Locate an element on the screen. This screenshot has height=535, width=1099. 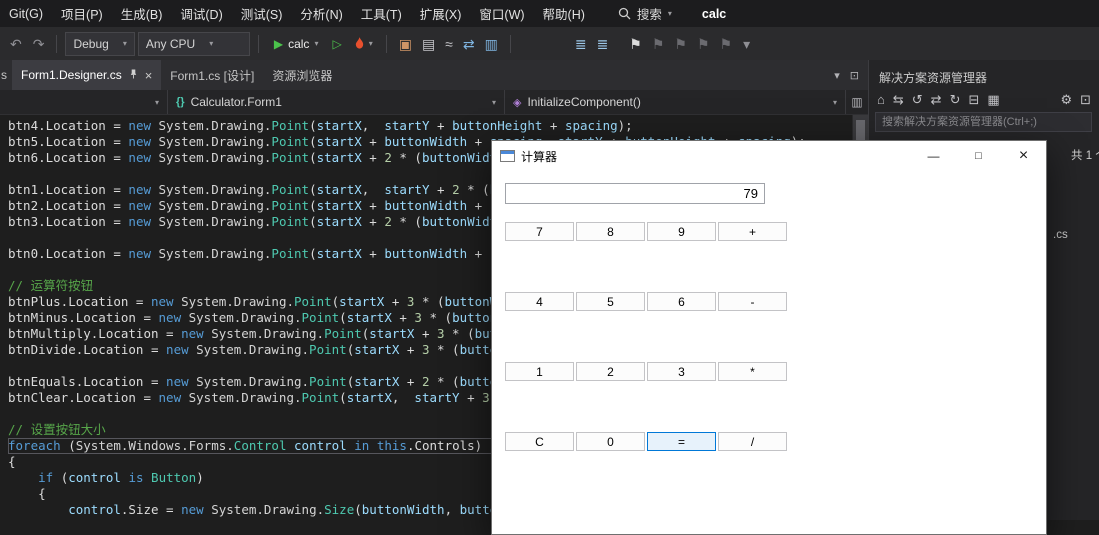
previous-bookmark-icon: ⚑ is located at coordinates (658, 44).